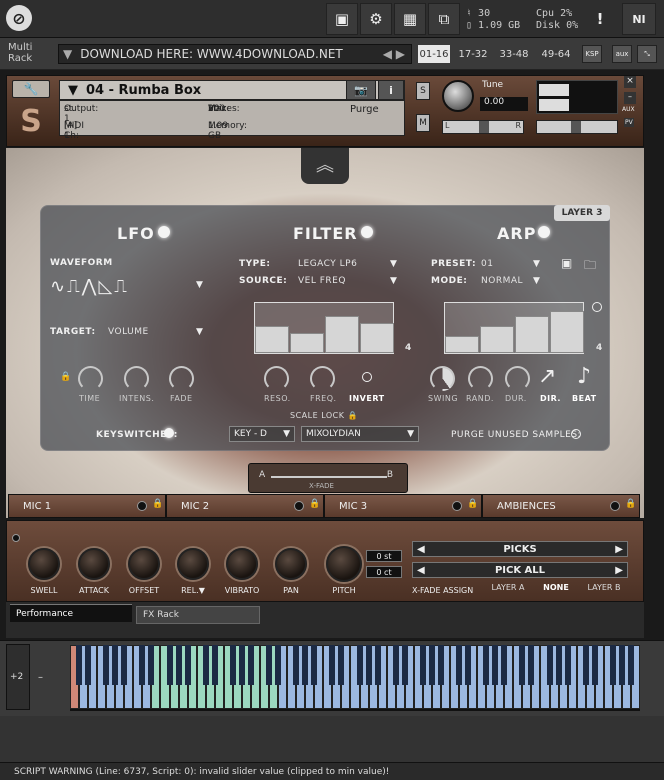 This screenshot has height=780, width=664. I want to click on aux-toggle: AUX, so click(628, 109).